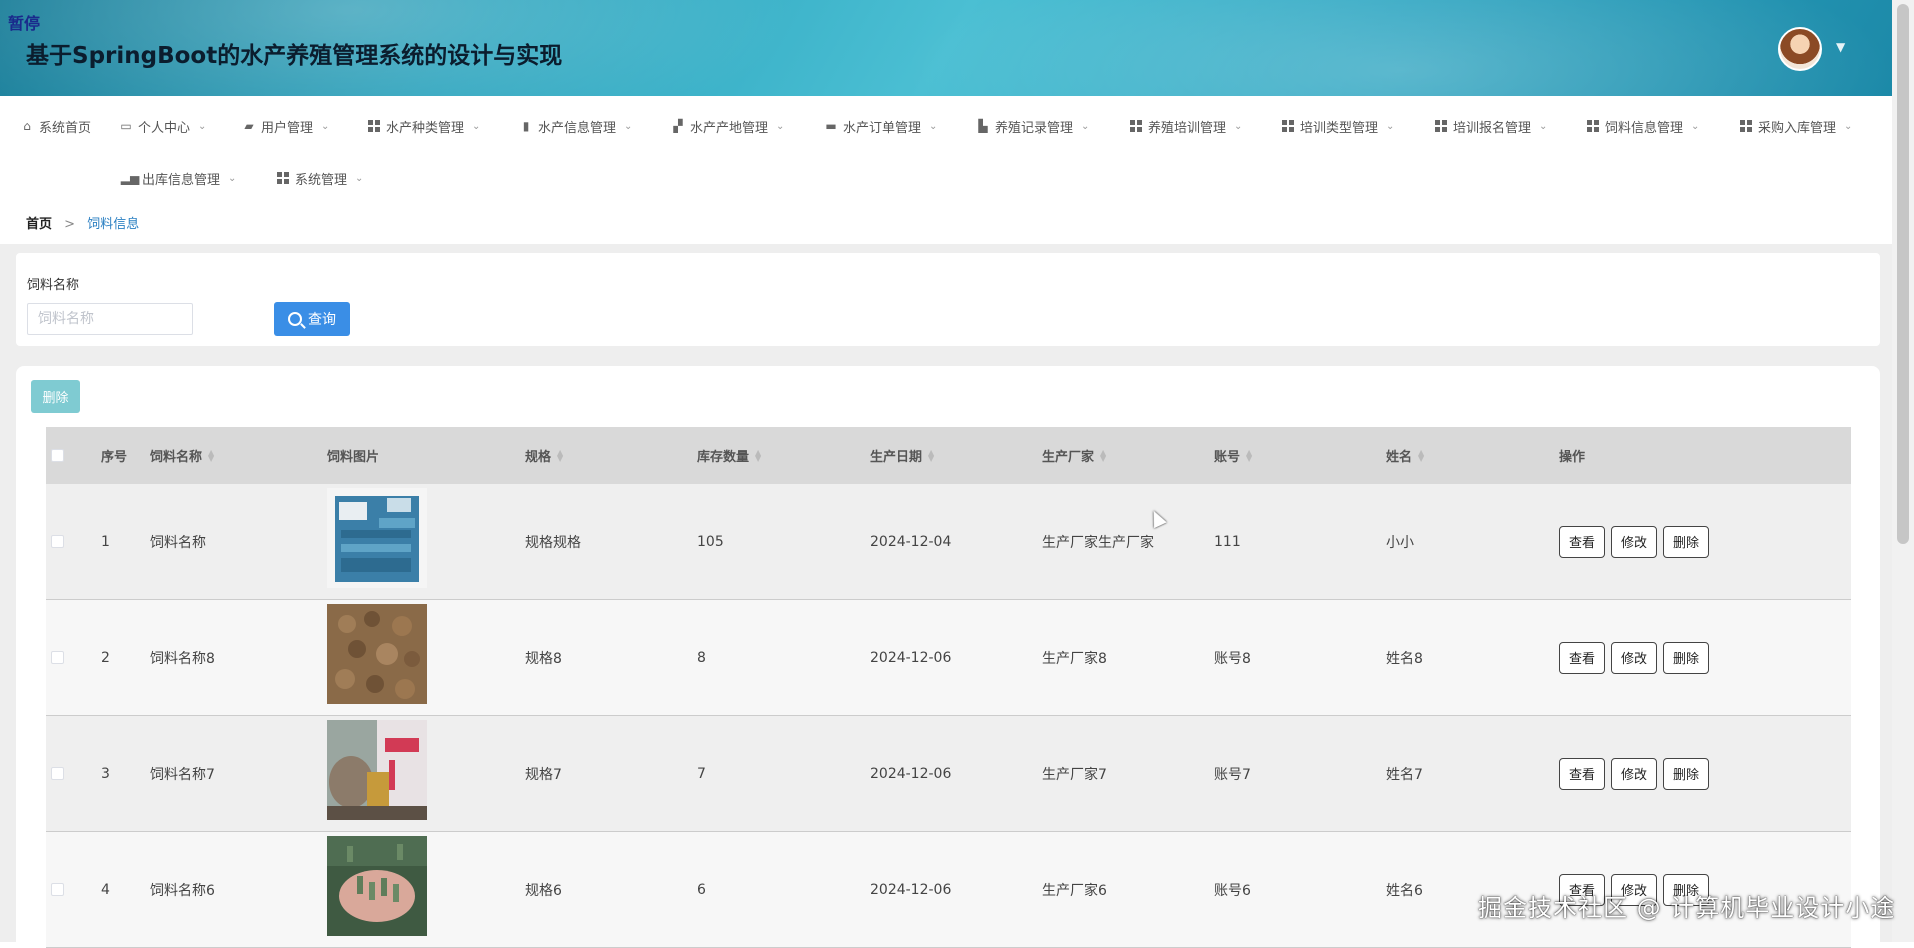  I want to click on avatar, so click(1800, 49).